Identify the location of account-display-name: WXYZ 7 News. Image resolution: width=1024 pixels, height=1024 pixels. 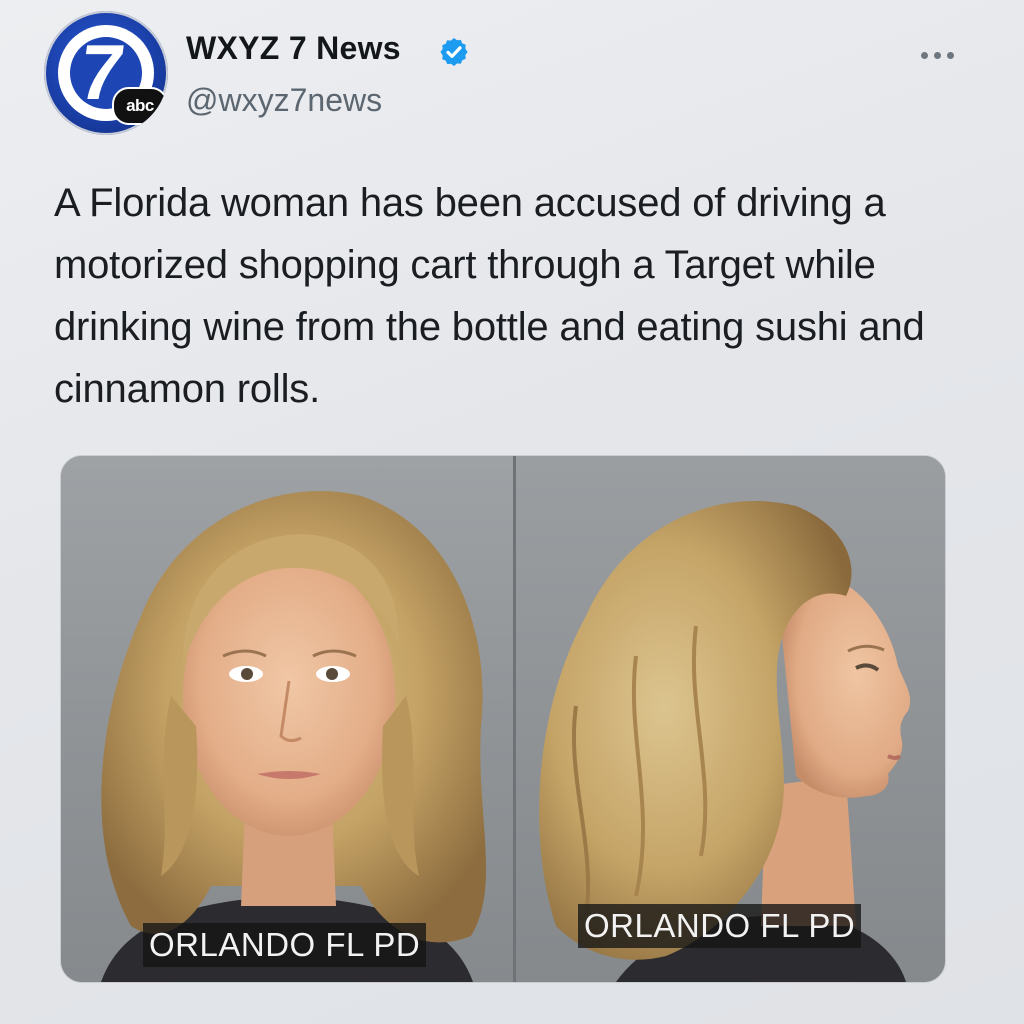
(293, 48).